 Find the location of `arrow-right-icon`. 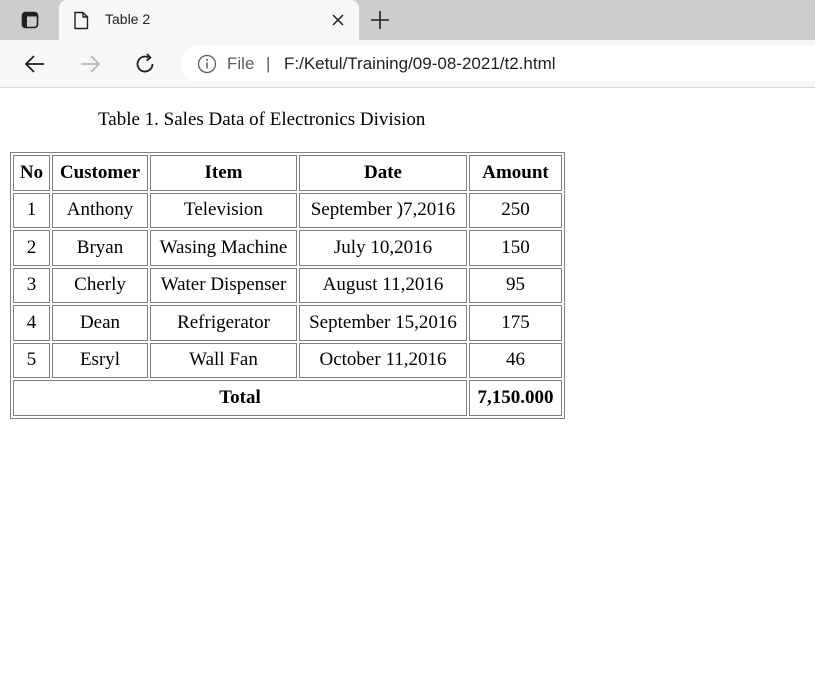

arrow-right-icon is located at coordinates (90, 64).